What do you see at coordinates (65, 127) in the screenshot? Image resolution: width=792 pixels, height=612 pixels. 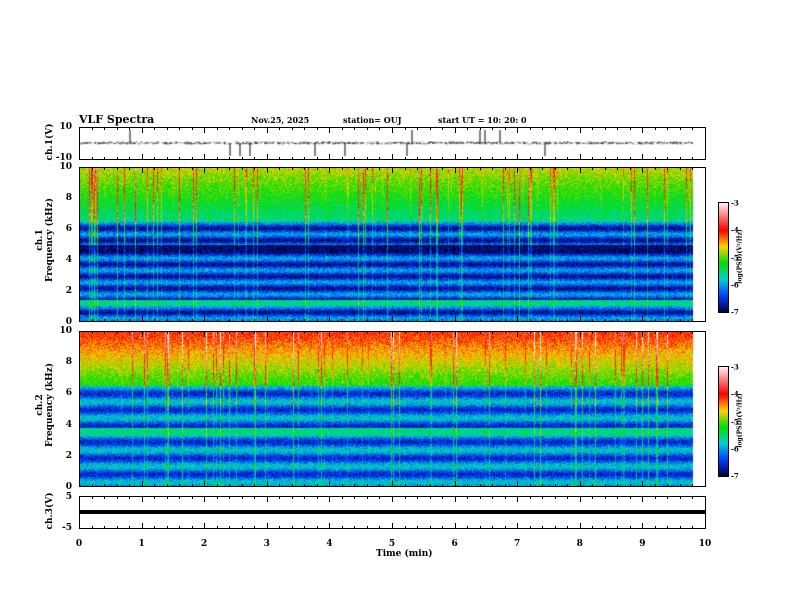 I see `ch1-ytick: 10` at bounding box center [65, 127].